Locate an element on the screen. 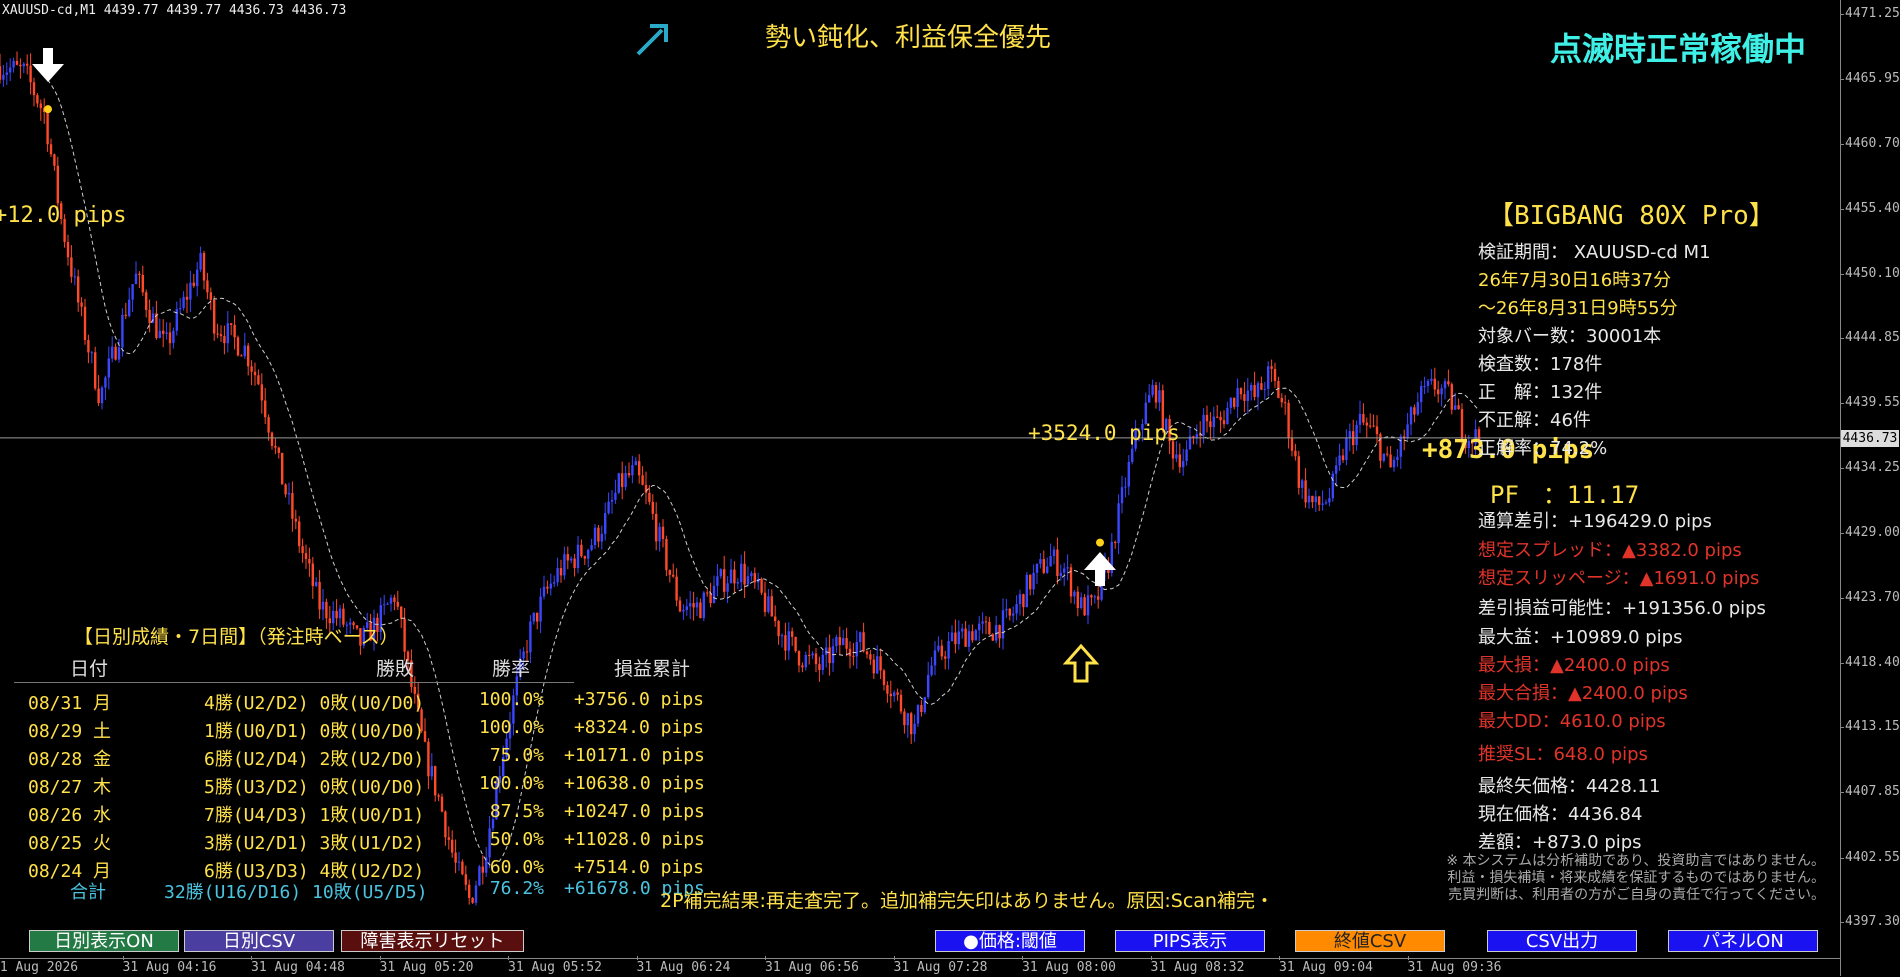 The width and height of the screenshot is (1900, 977). row-rate: 60.0% is located at coordinates (516, 867).